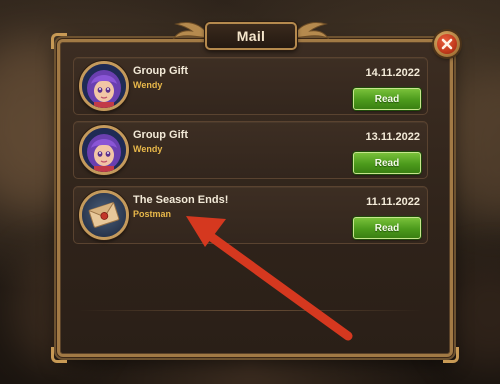  What do you see at coordinates (393, 202) in the screenshot?
I see `mail-date: 11.11.2022` at bounding box center [393, 202].